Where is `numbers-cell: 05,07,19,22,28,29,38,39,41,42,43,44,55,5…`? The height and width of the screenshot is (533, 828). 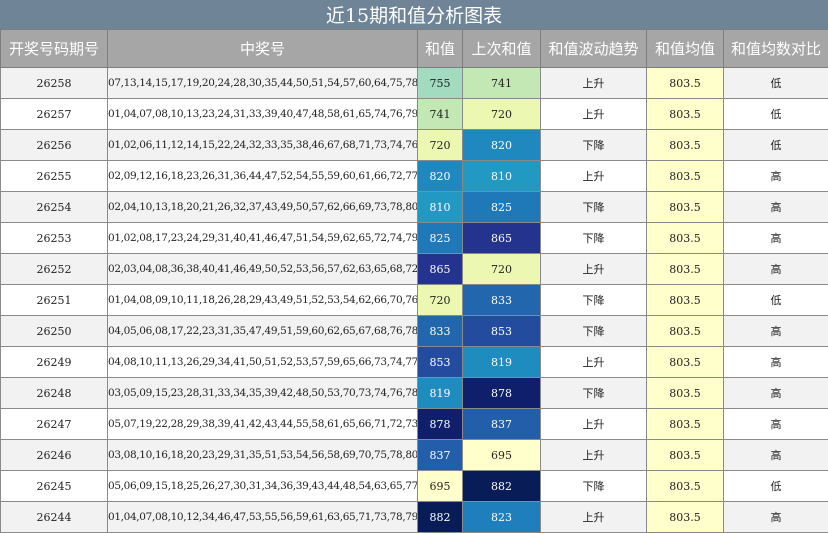 numbers-cell: 05,07,19,22,28,29,38,39,41,42,43,44,55,5… is located at coordinates (263, 424).